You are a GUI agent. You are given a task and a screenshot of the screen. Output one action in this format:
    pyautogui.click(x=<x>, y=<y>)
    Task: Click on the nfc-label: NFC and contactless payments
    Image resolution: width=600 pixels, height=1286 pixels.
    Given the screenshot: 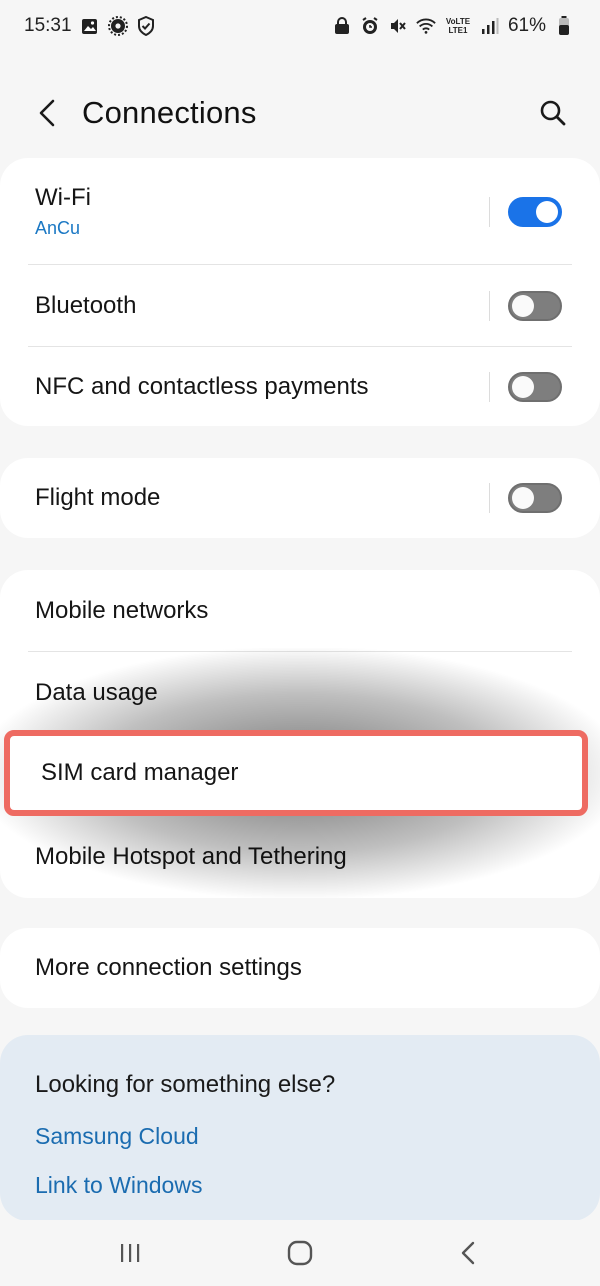 What is the action you would take?
    pyautogui.click(x=202, y=386)
    